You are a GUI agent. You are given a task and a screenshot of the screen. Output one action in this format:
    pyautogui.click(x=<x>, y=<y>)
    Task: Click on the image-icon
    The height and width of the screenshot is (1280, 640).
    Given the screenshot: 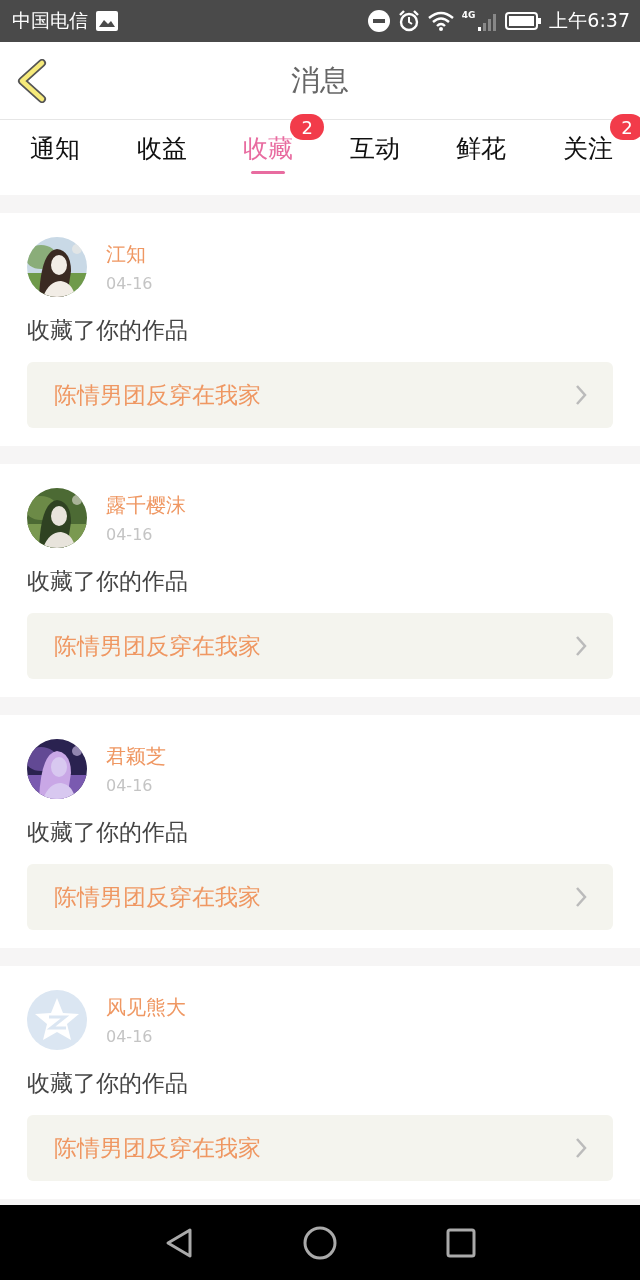 What is the action you would take?
    pyautogui.click(x=107, y=21)
    